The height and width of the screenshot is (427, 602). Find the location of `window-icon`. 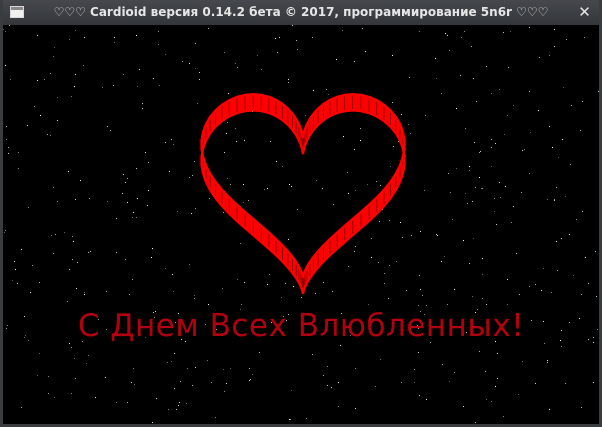

window-icon is located at coordinates (17, 12).